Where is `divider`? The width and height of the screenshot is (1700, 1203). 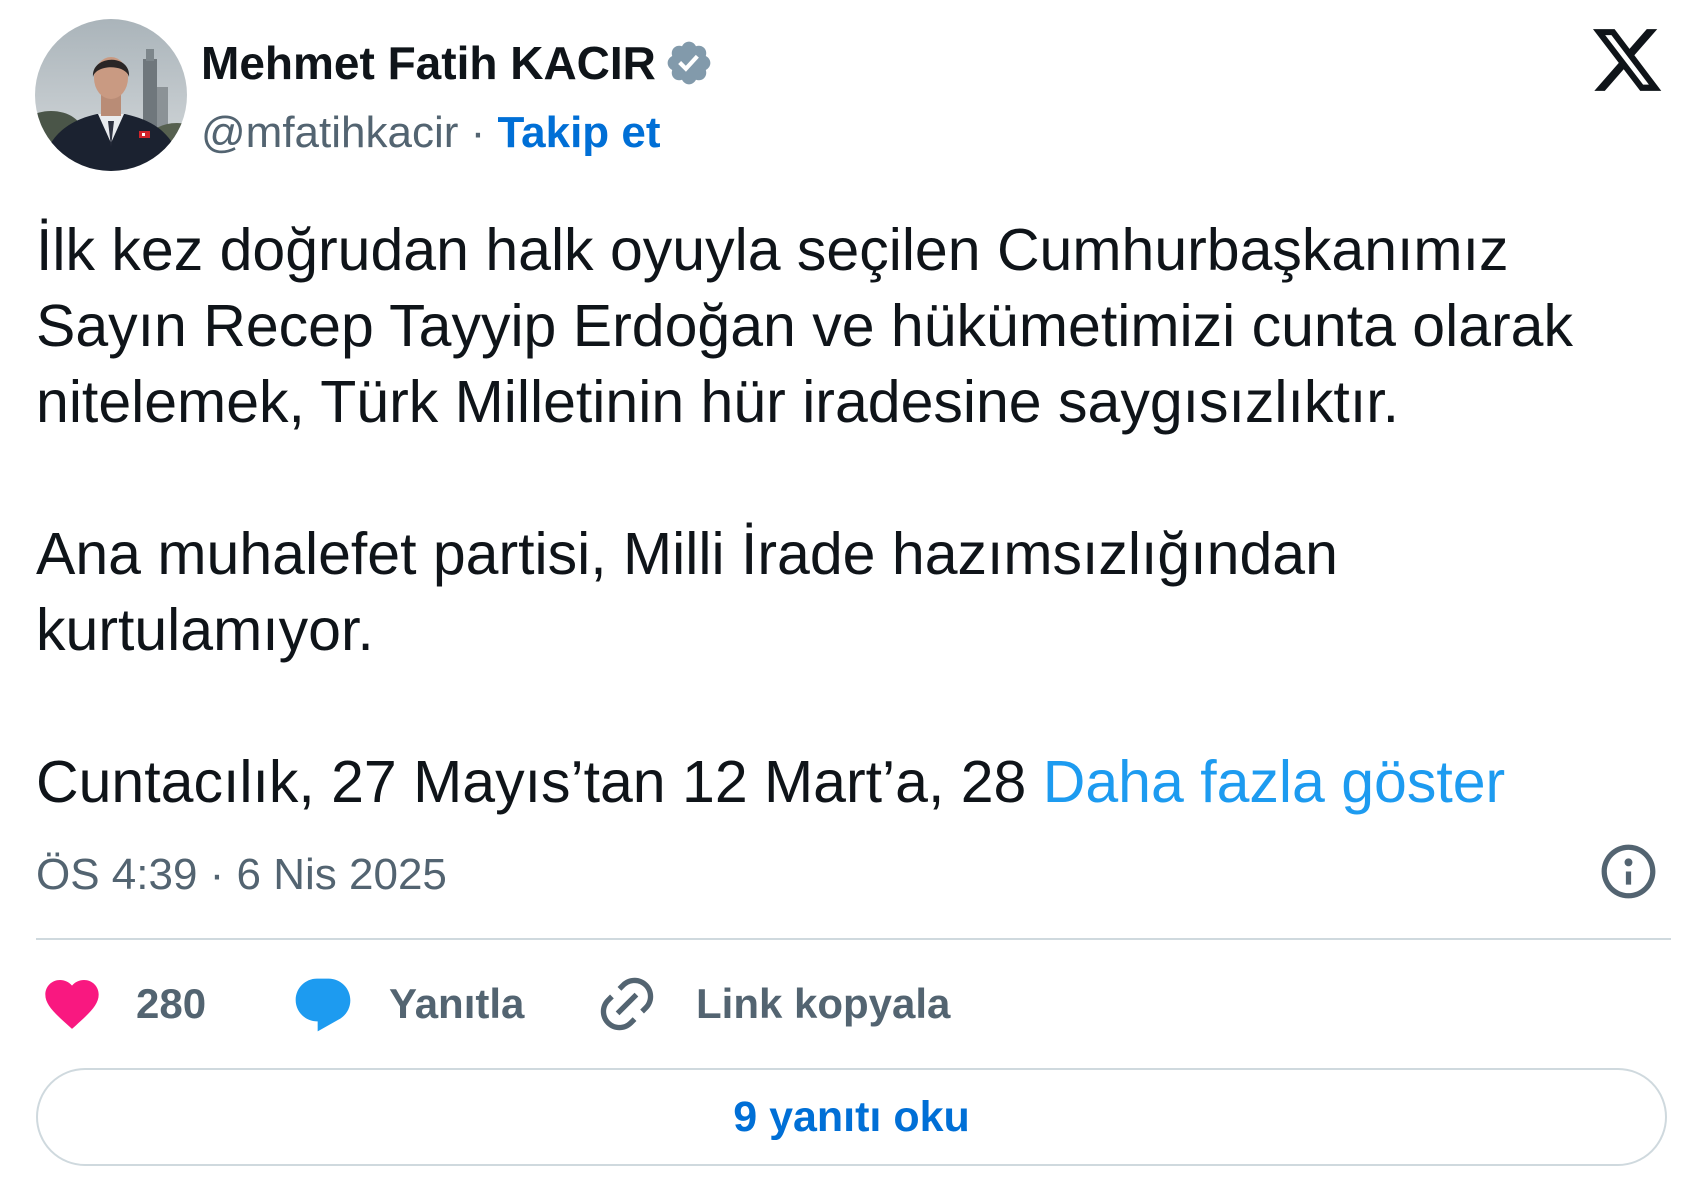 divider is located at coordinates (853, 939).